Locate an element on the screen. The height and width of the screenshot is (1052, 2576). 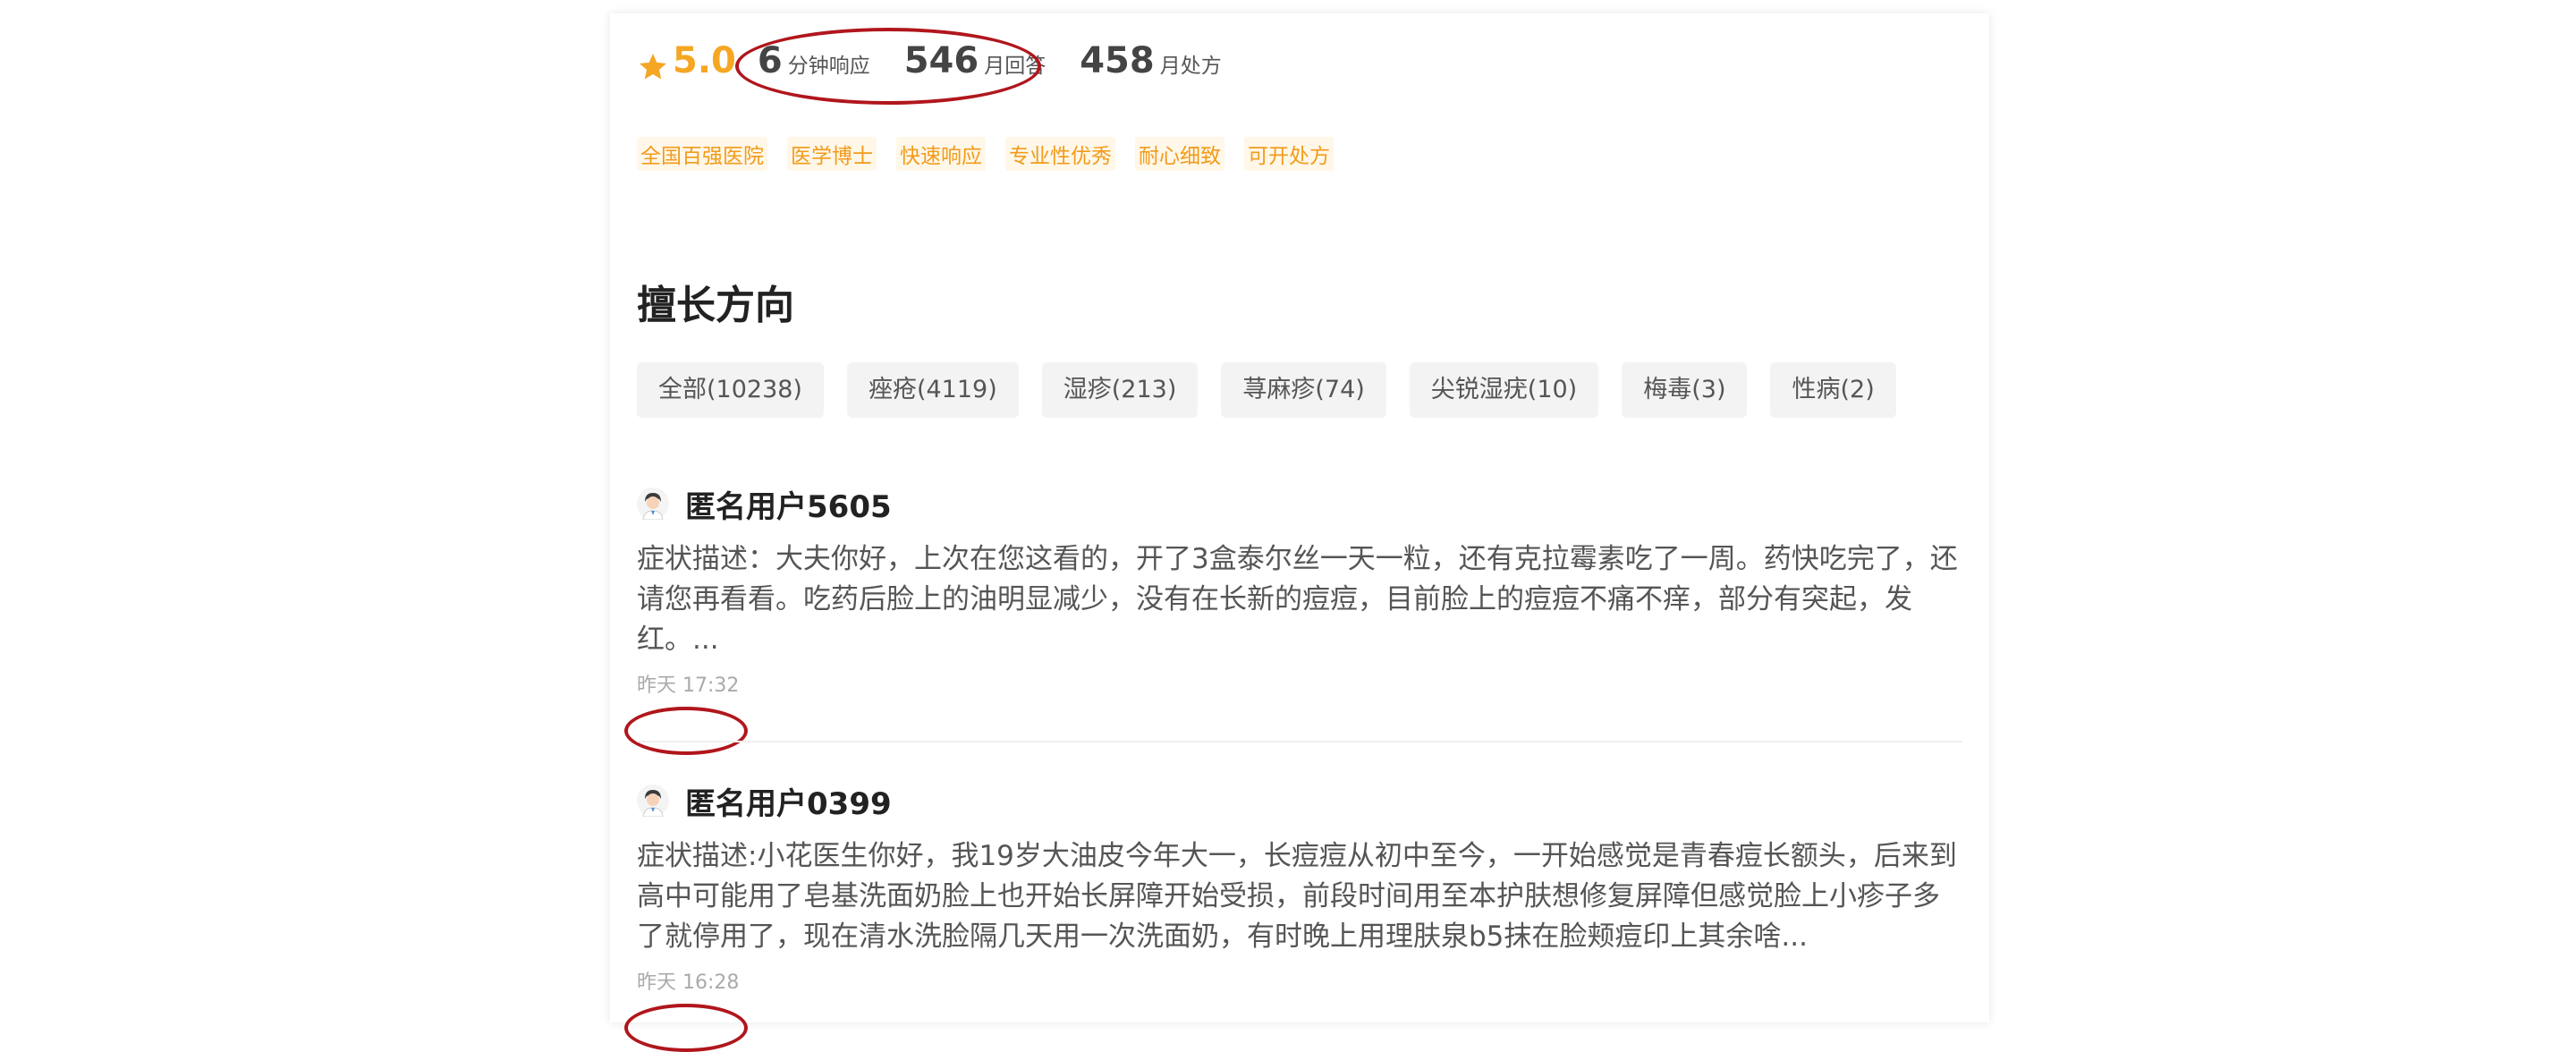
response-time-value: 6 is located at coordinates (770, 60).